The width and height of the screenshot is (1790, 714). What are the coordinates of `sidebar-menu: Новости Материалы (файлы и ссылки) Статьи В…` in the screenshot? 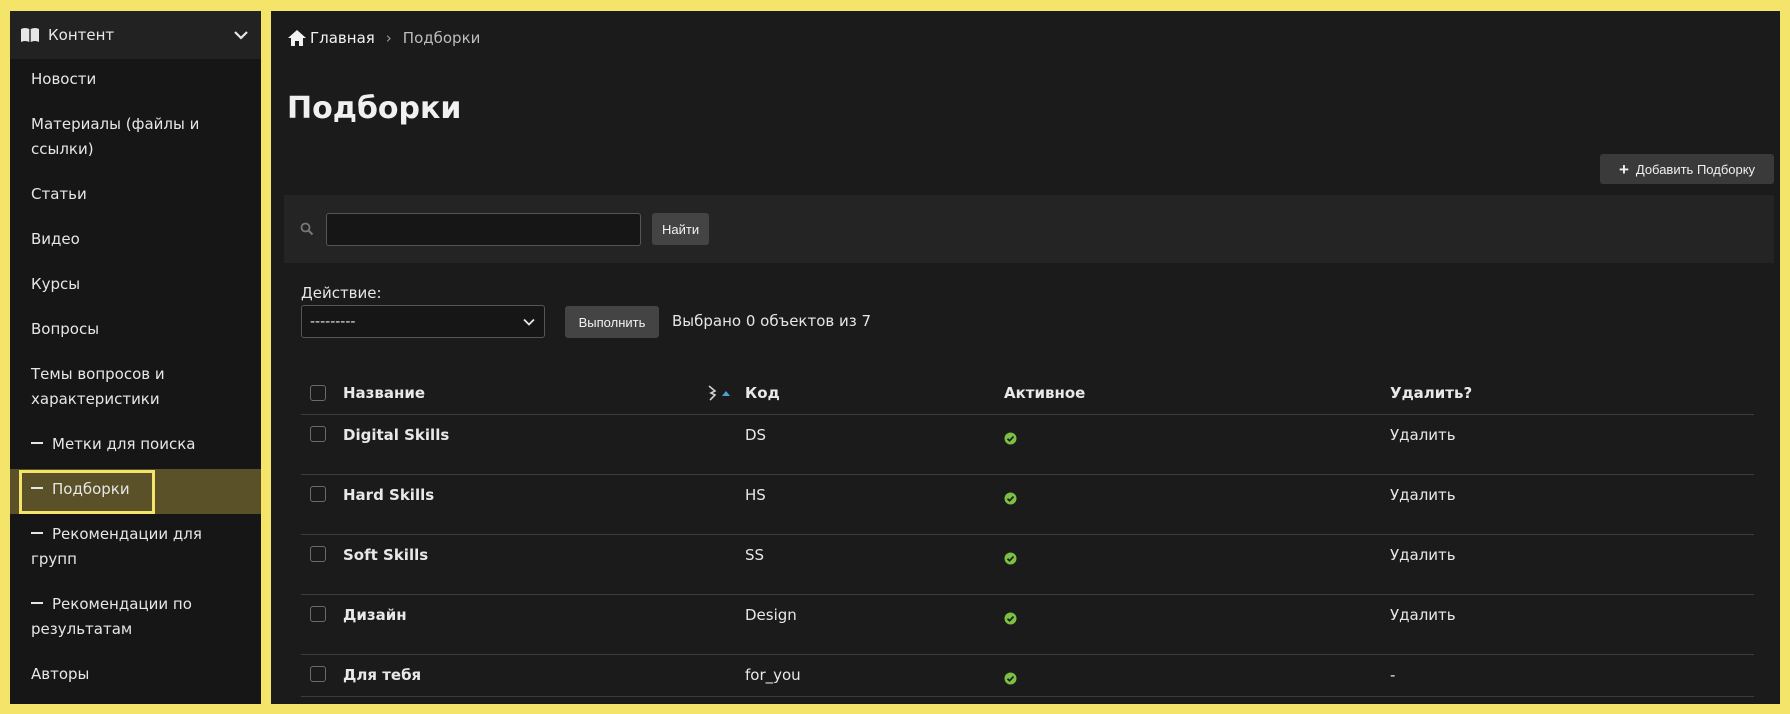 It's located at (135, 379).